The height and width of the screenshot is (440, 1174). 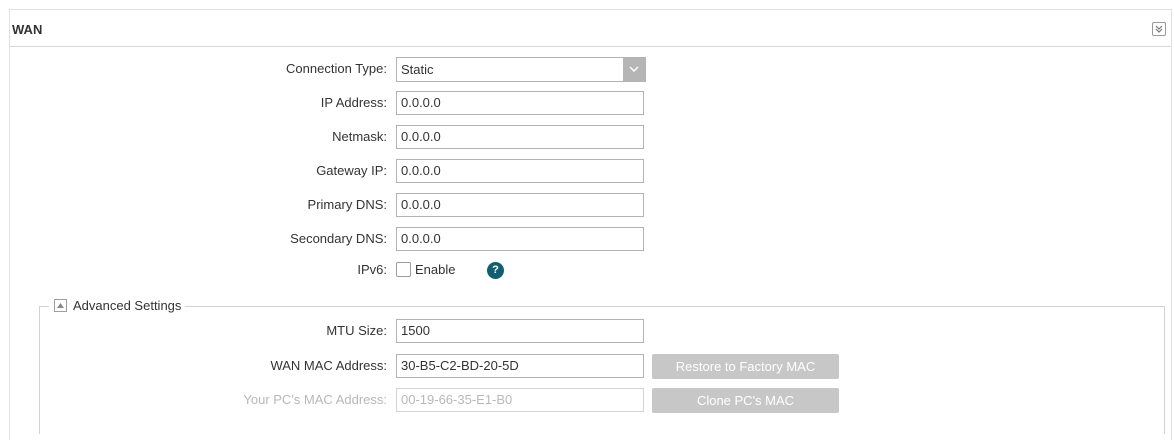 What do you see at coordinates (520, 331) in the screenshot?
I see `mtu-size-input: 1500` at bounding box center [520, 331].